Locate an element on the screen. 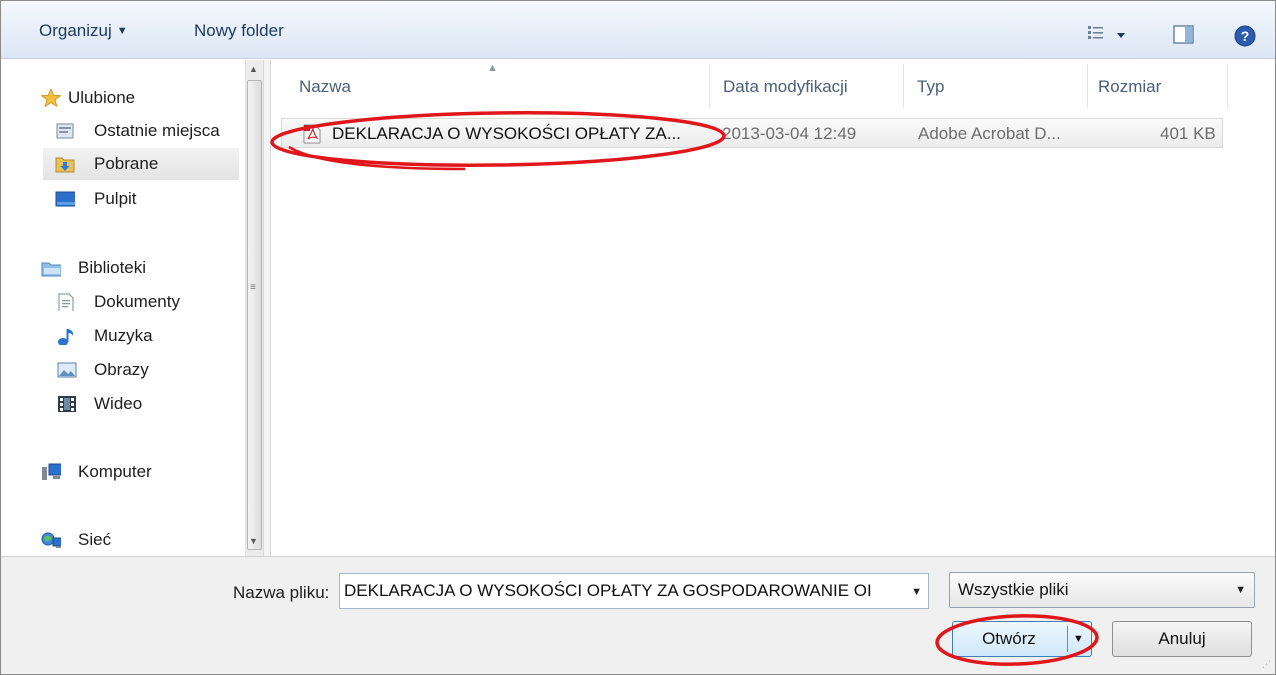 Image resolution: width=1276 pixels, height=675 pixels. documents-icon is located at coordinates (66, 302).